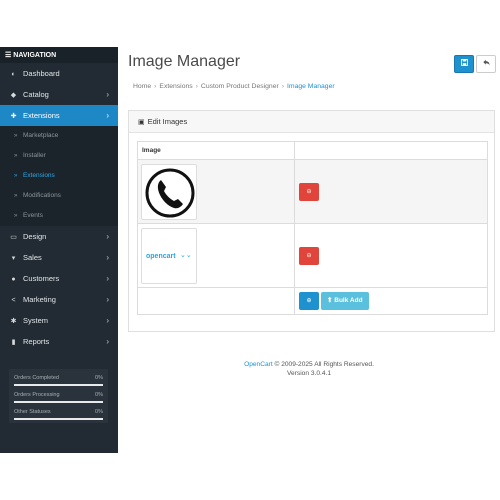 This screenshot has height=500, width=500. Describe the element at coordinates (13, 116) in the screenshot. I see `puzzle-icon: ✚` at that location.